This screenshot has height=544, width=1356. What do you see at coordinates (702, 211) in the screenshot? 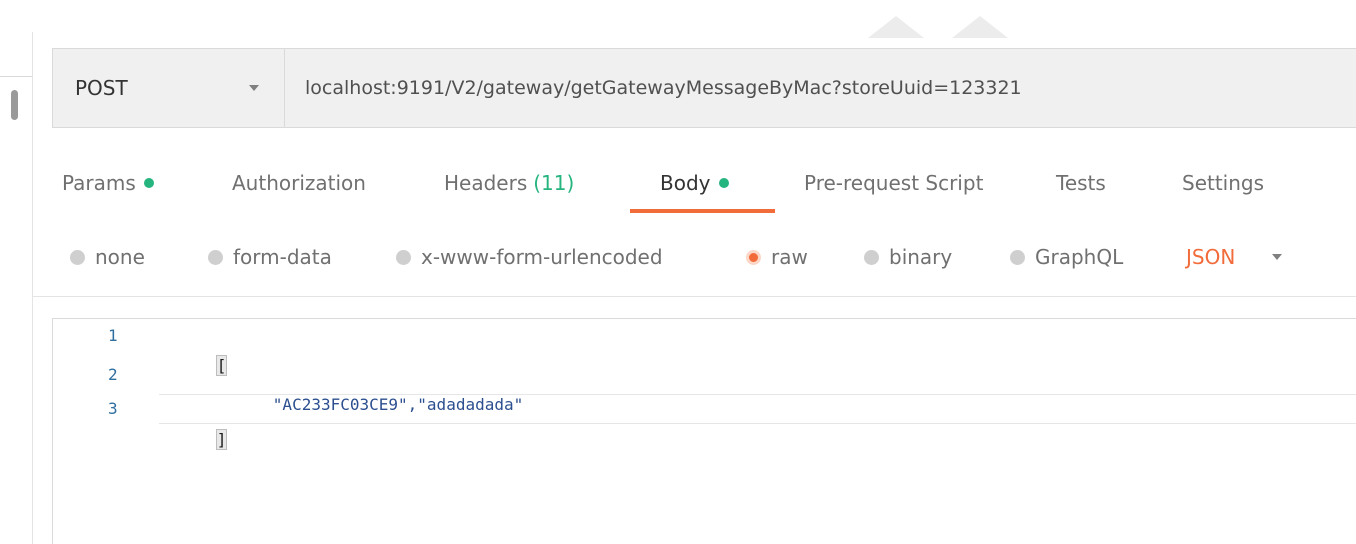
I see `active-tab-indicator` at bounding box center [702, 211].